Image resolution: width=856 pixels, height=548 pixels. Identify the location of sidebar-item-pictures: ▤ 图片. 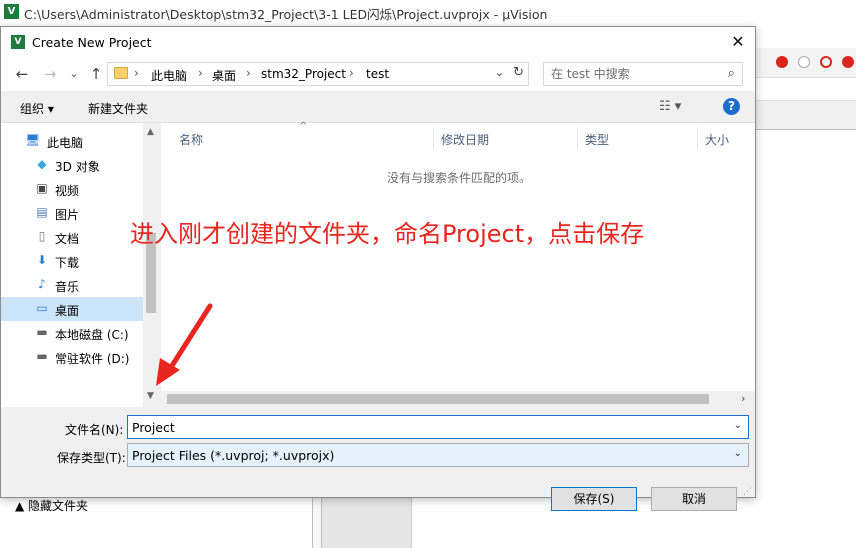
(72, 213).